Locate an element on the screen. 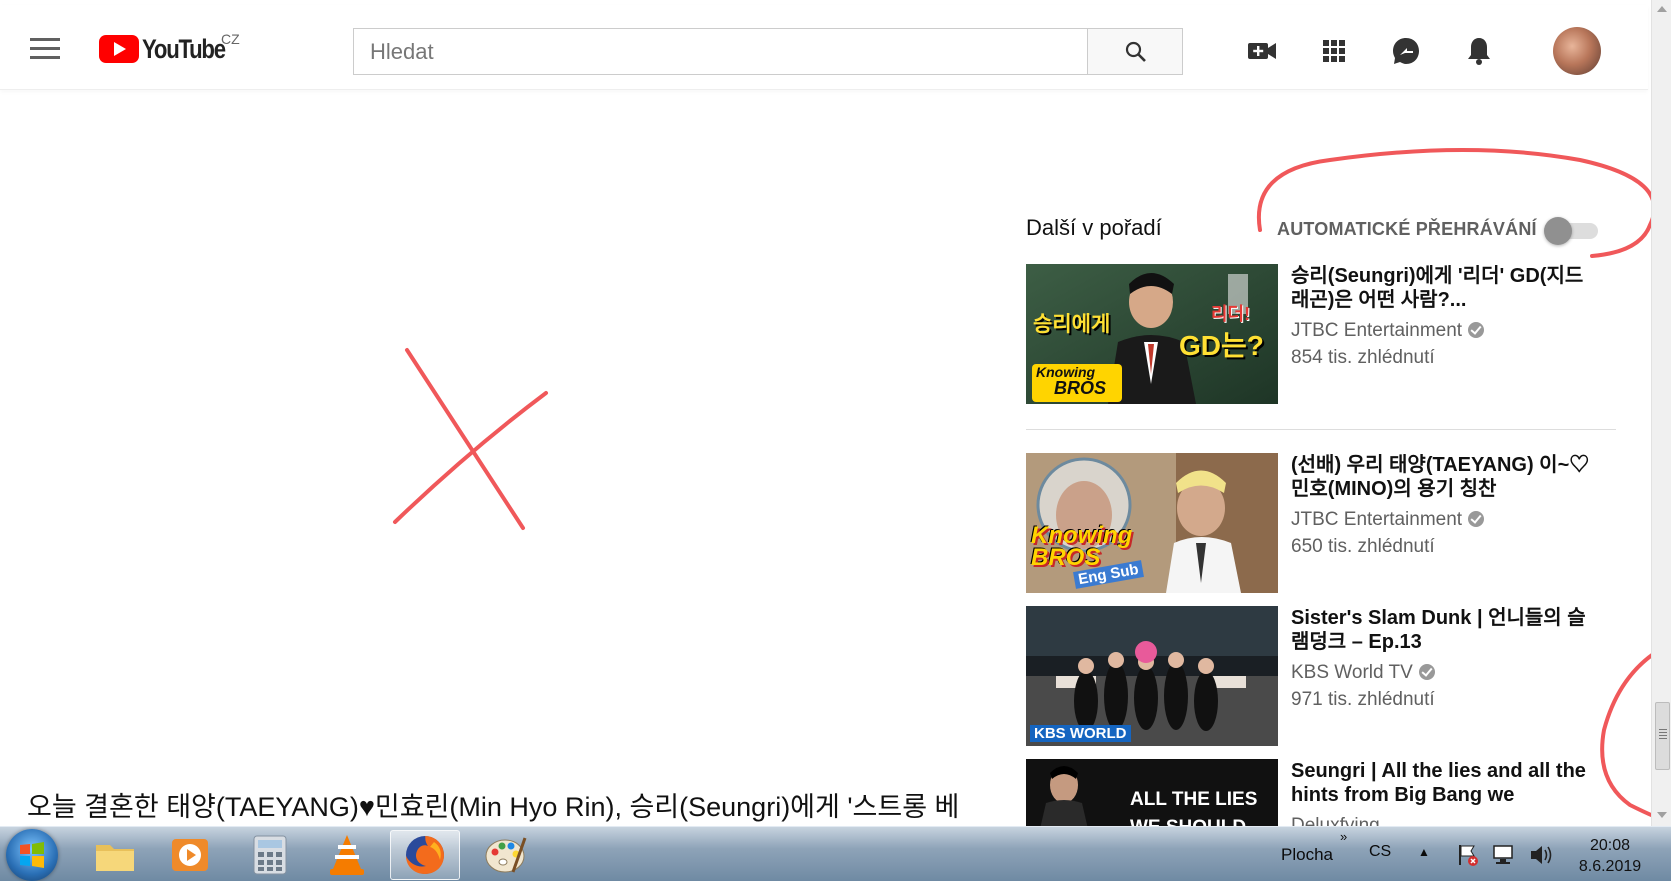 The width and height of the screenshot is (1671, 881). start-button is located at coordinates (32, 855).